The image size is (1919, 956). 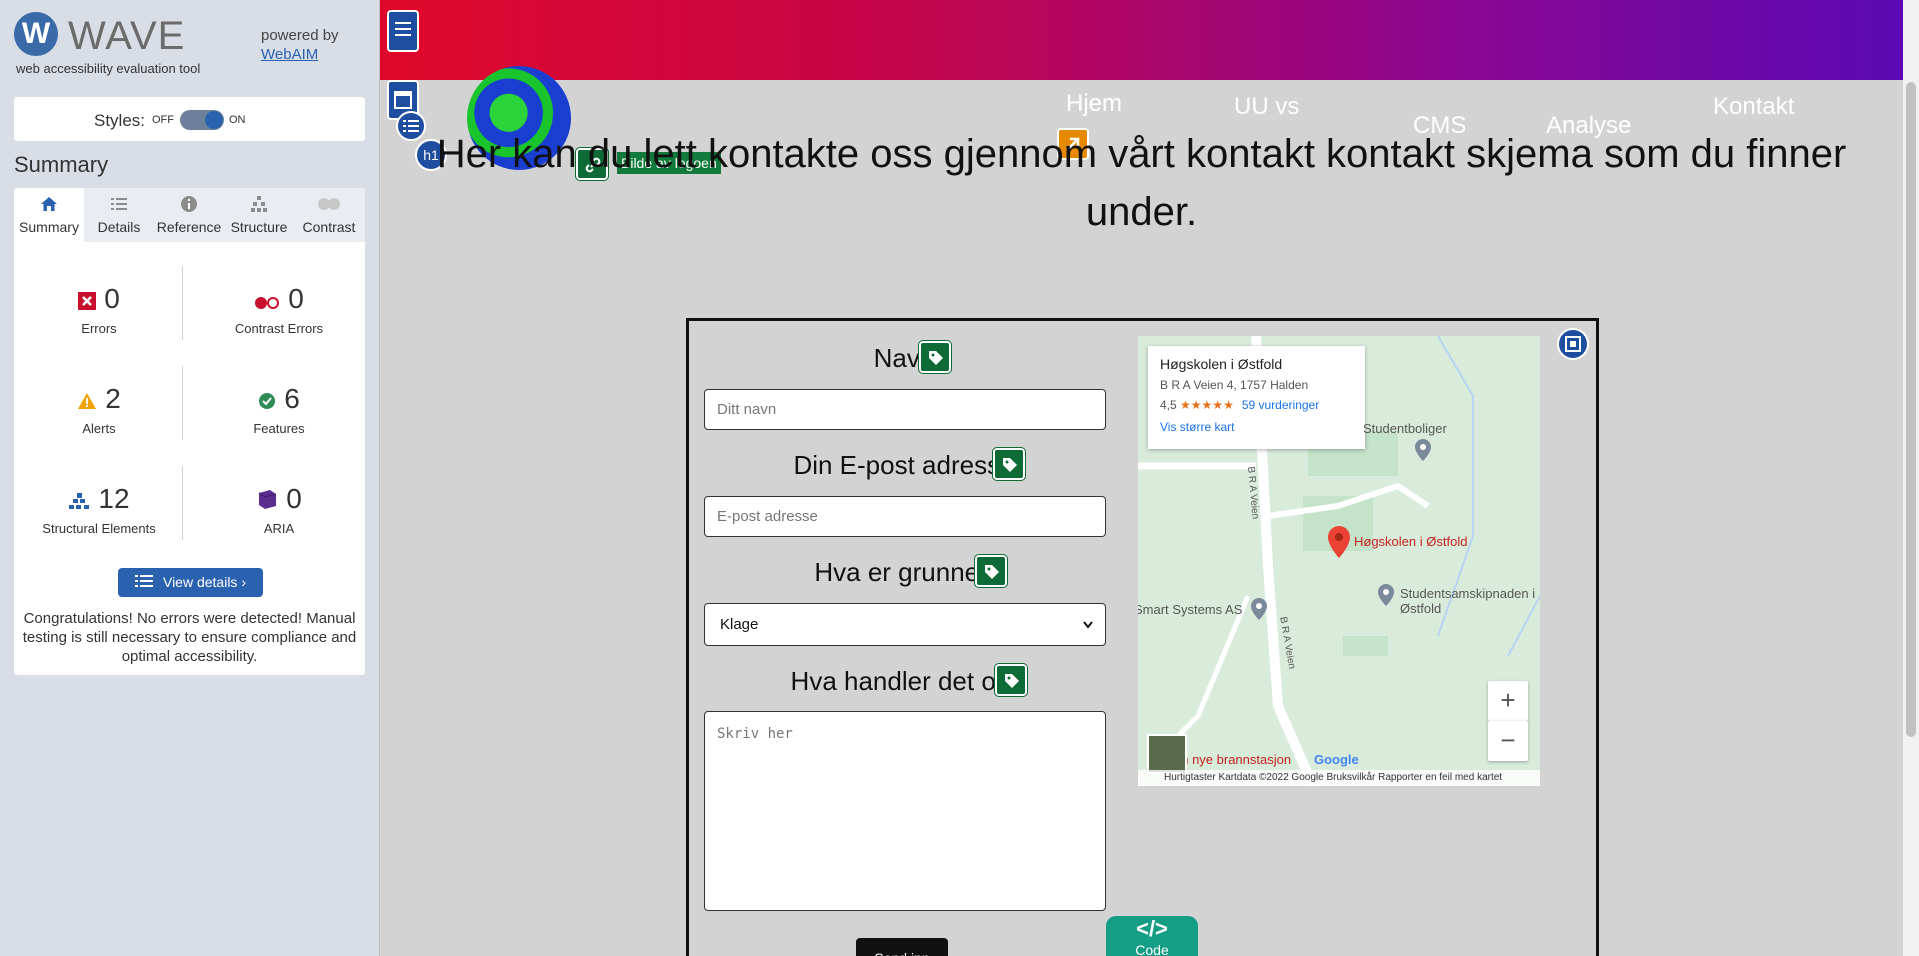 I want to click on powered-by-text: powered by, so click(x=300, y=35).